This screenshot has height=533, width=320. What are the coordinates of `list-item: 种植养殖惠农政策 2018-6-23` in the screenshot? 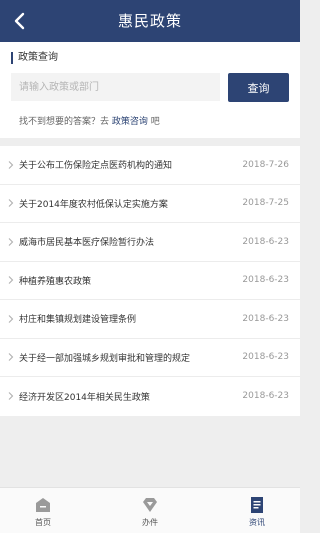 It's located at (150, 281).